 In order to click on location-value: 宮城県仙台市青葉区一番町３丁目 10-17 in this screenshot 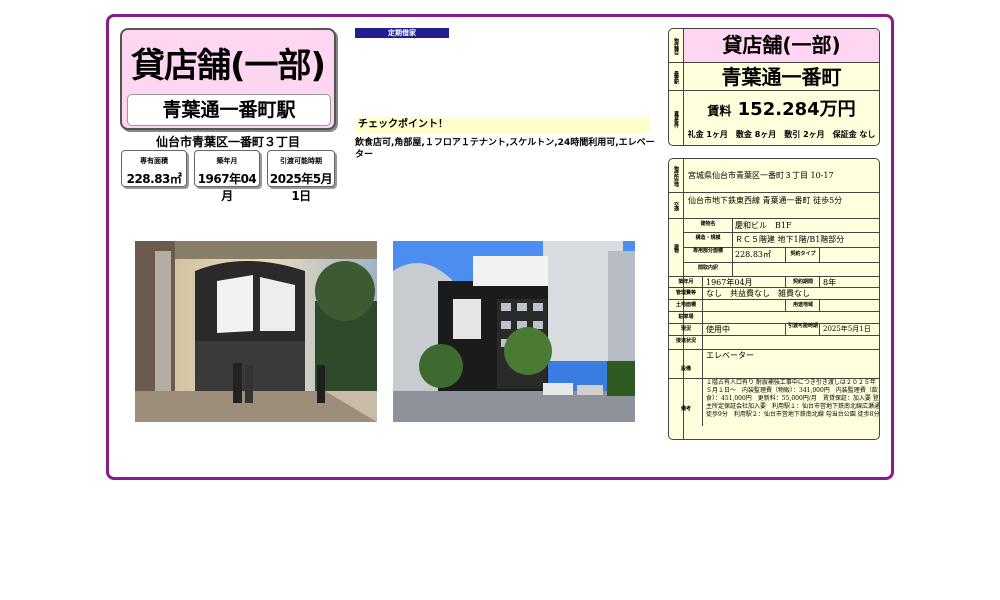, I will do `click(761, 175)`.